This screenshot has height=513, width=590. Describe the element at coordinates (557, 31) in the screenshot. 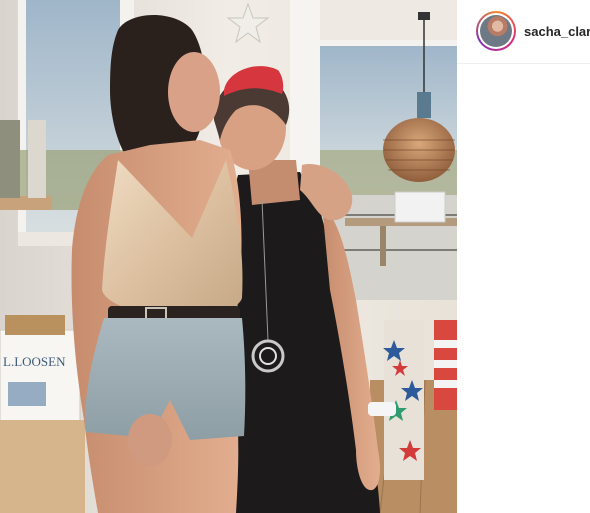

I see `username-link: sacha_clare` at that location.